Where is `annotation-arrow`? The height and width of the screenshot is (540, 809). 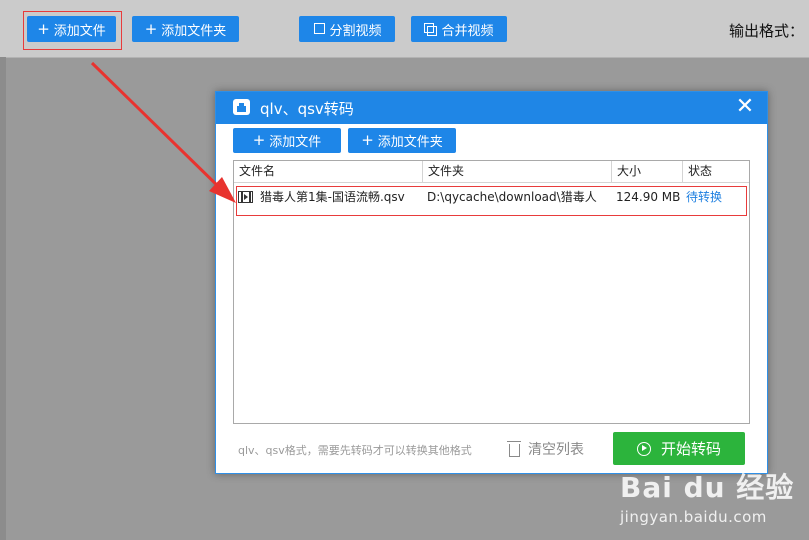
annotation-arrow is located at coordinates (163, 132).